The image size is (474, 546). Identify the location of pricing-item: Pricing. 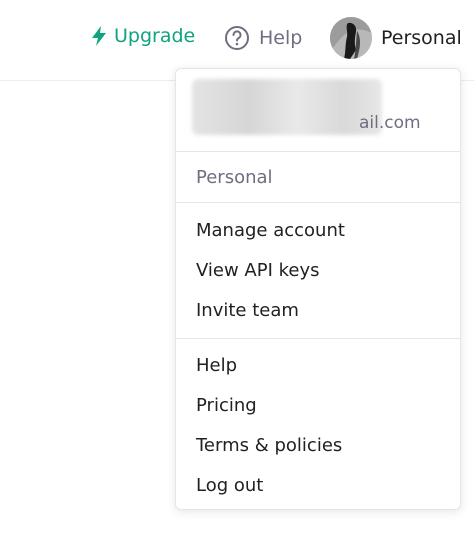
(318, 405).